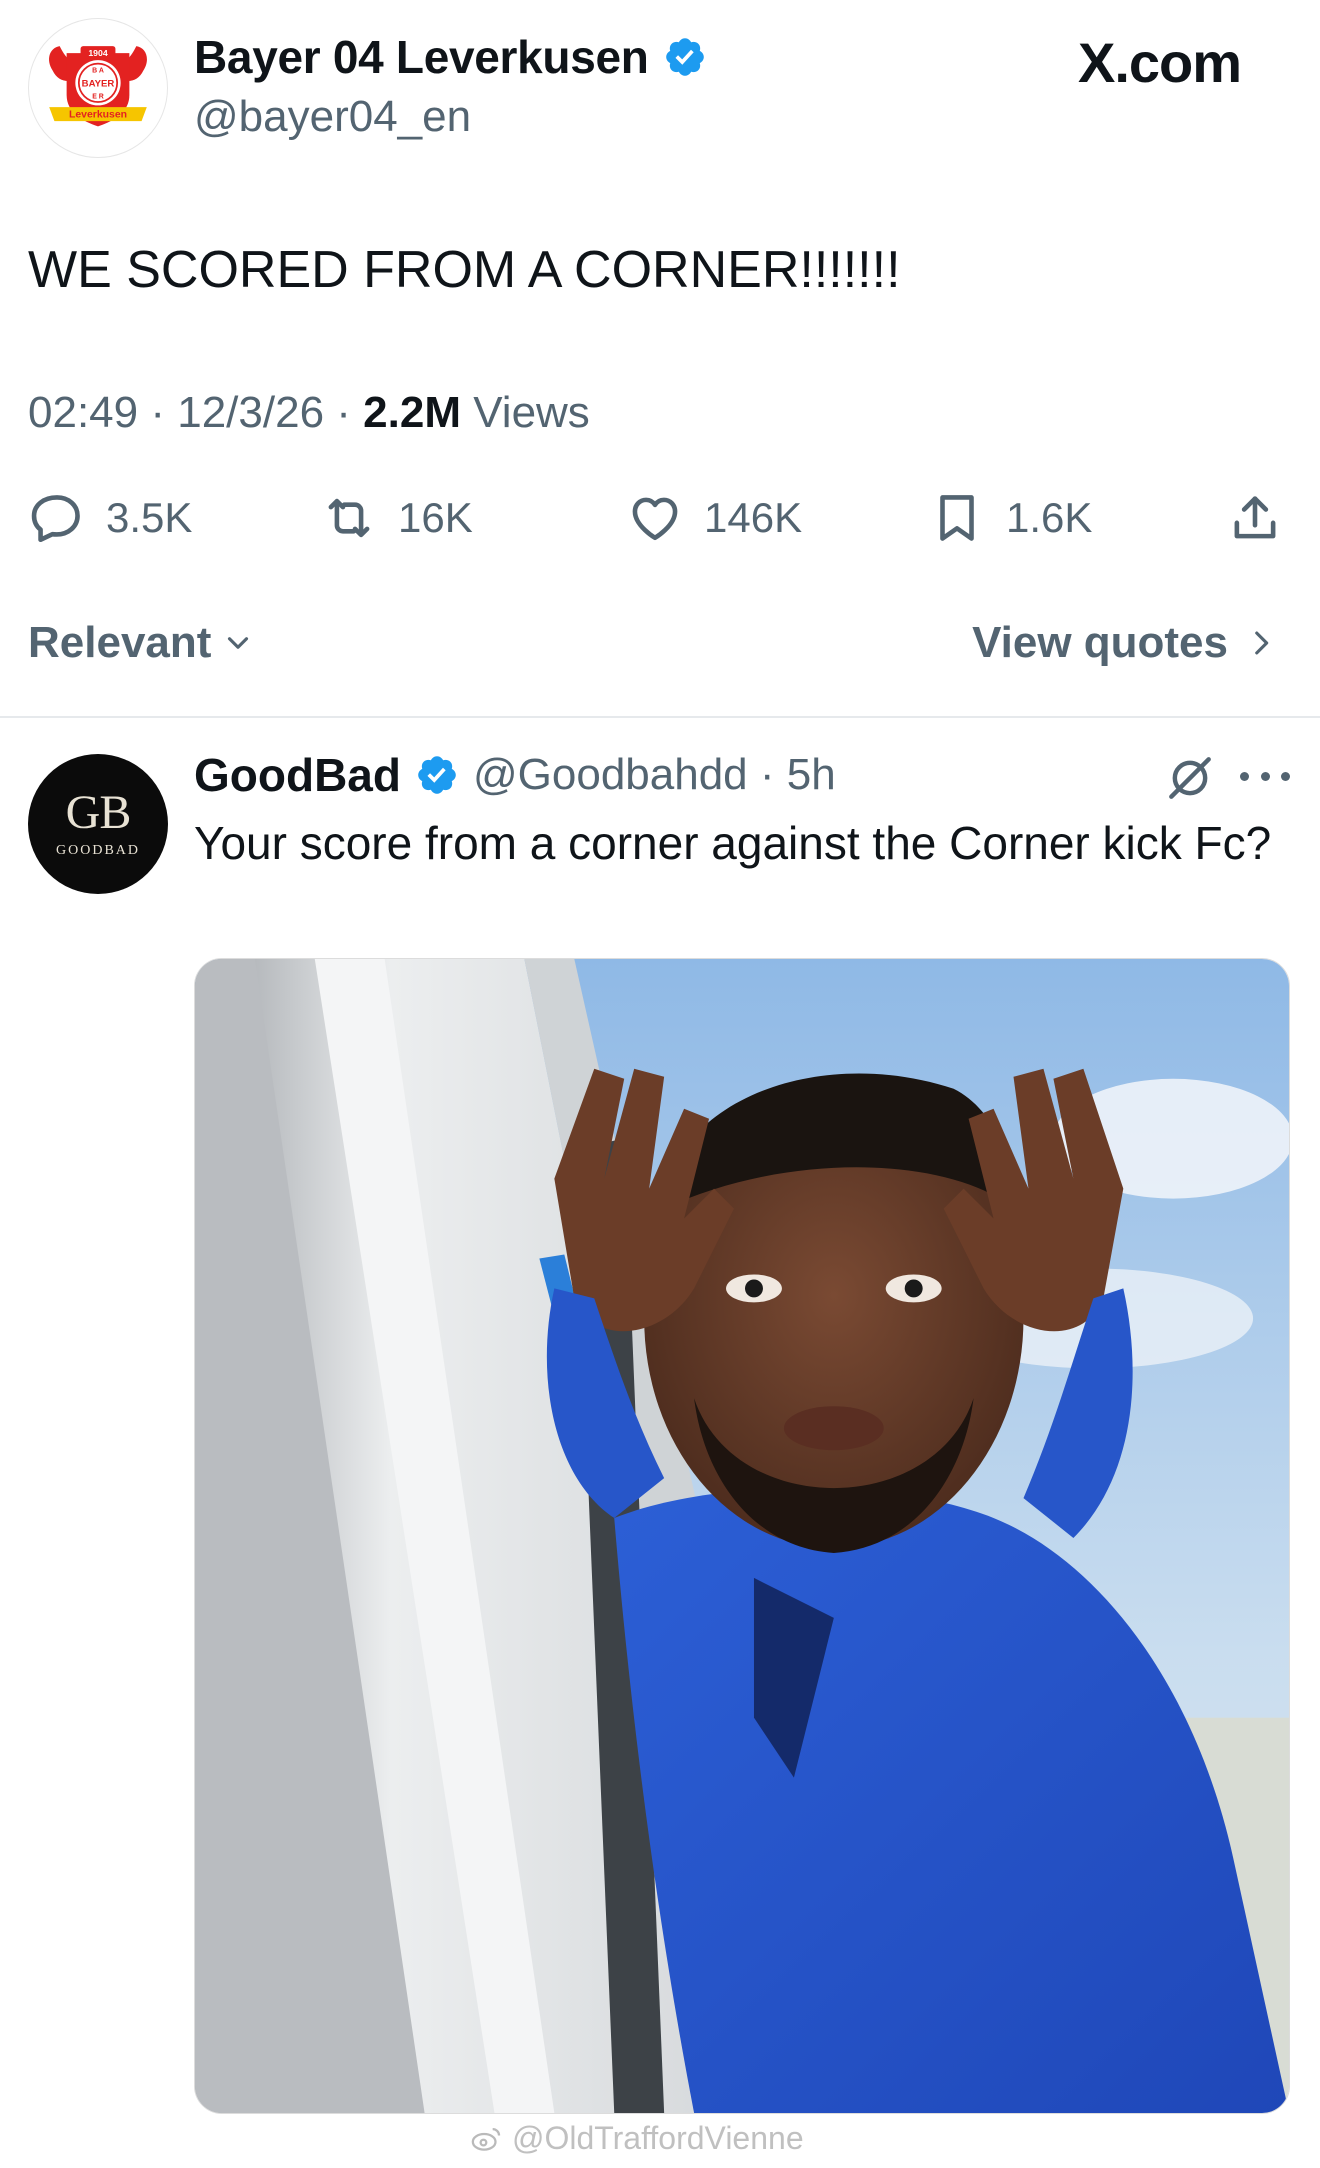  I want to click on sort-label: Relevant, so click(120, 642).